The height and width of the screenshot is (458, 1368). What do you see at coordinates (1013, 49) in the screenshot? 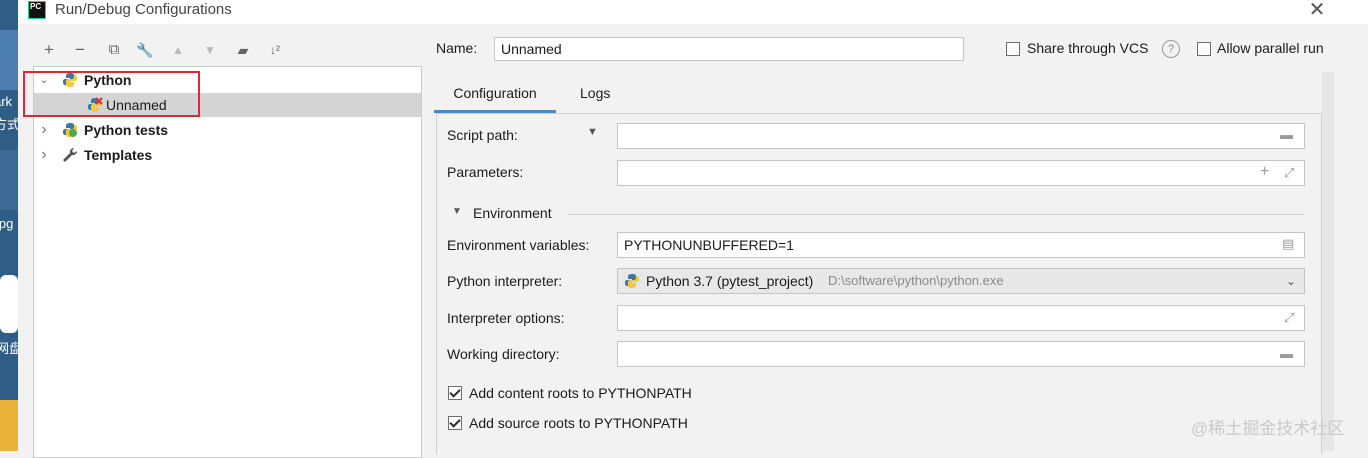
I see `share-vcs-checkbox` at bounding box center [1013, 49].